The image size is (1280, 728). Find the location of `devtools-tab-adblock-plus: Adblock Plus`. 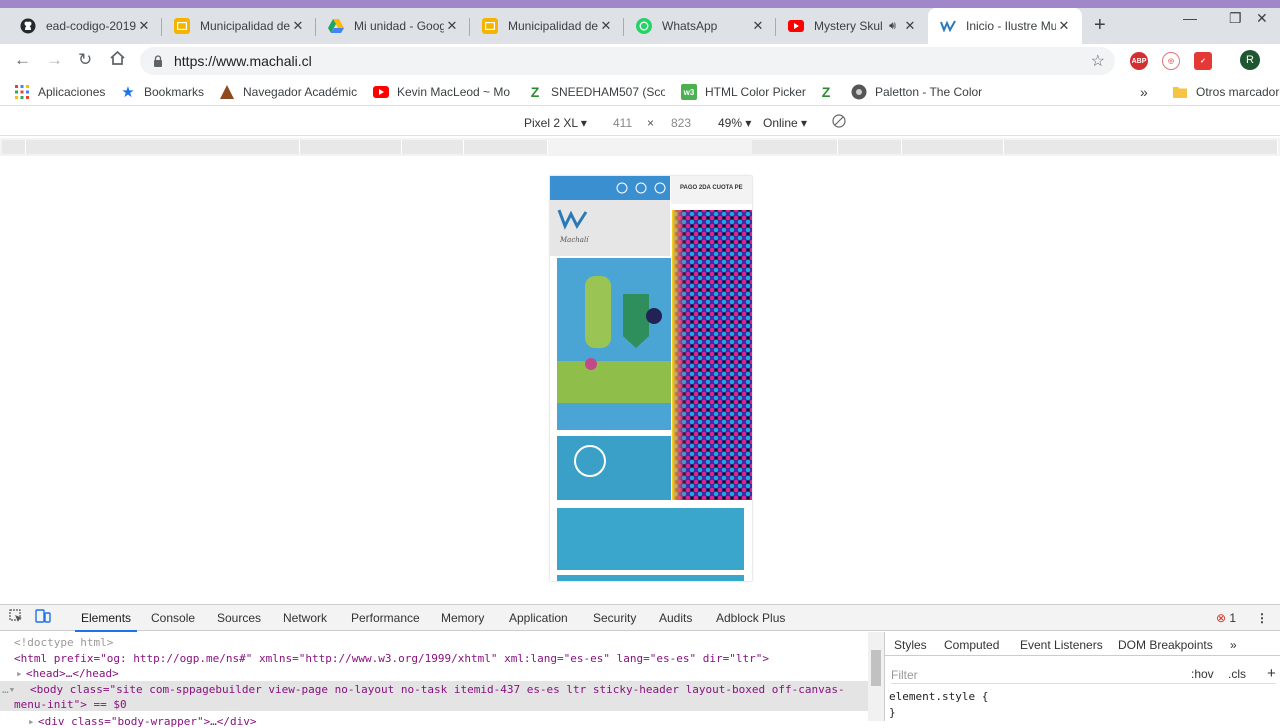

devtools-tab-adblock-plus: Adblock Plus is located at coordinates (750, 618).